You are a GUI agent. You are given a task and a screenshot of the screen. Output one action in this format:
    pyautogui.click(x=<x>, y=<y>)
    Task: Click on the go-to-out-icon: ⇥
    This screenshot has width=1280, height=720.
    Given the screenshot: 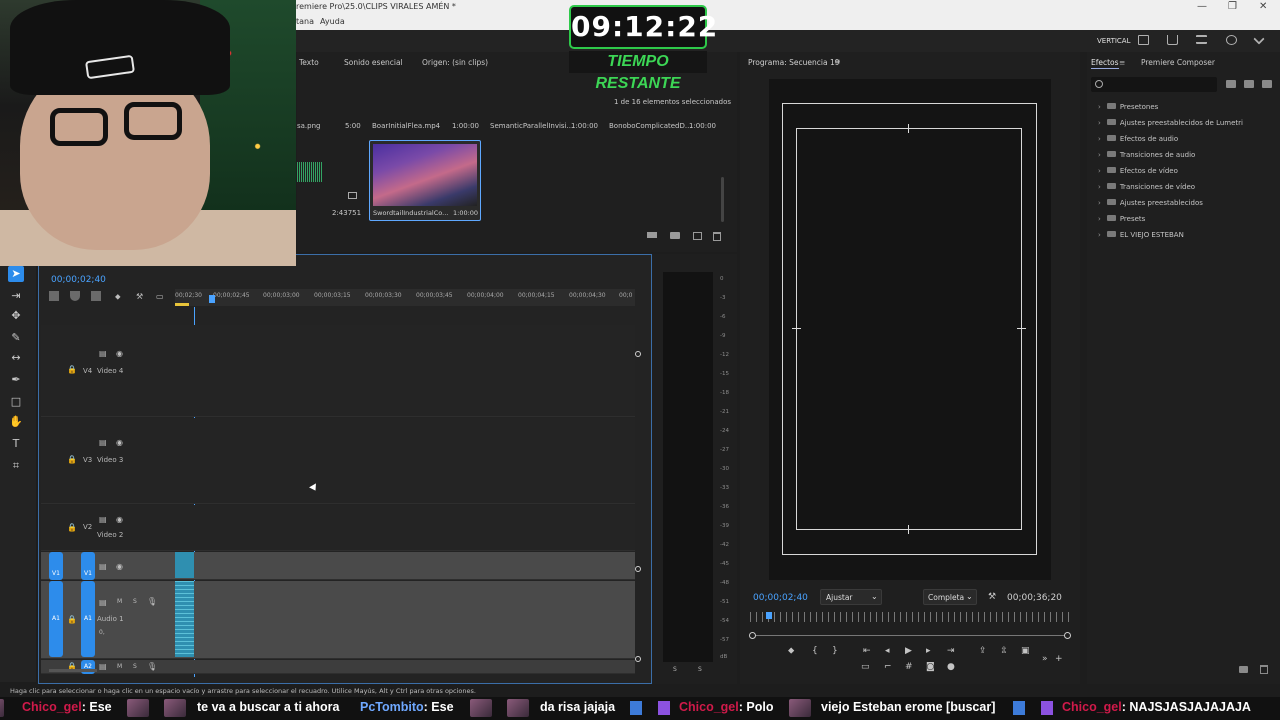 What is the action you would take?
    pyautogui.click(x=951, y=651)
    